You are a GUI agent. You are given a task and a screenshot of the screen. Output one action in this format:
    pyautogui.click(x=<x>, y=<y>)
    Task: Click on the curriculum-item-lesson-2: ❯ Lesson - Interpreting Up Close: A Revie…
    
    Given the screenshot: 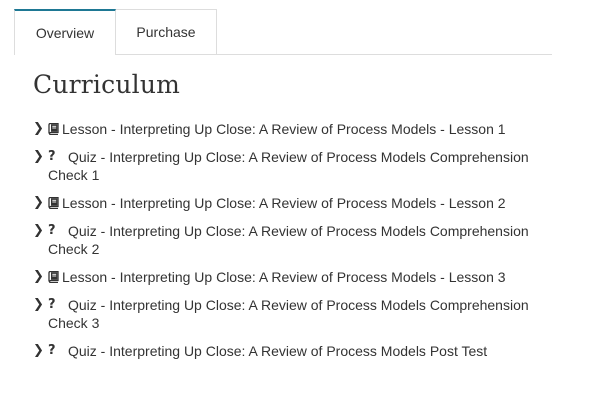 What is the action you would take?
    pyautogui.click(x=293, y=203)
    